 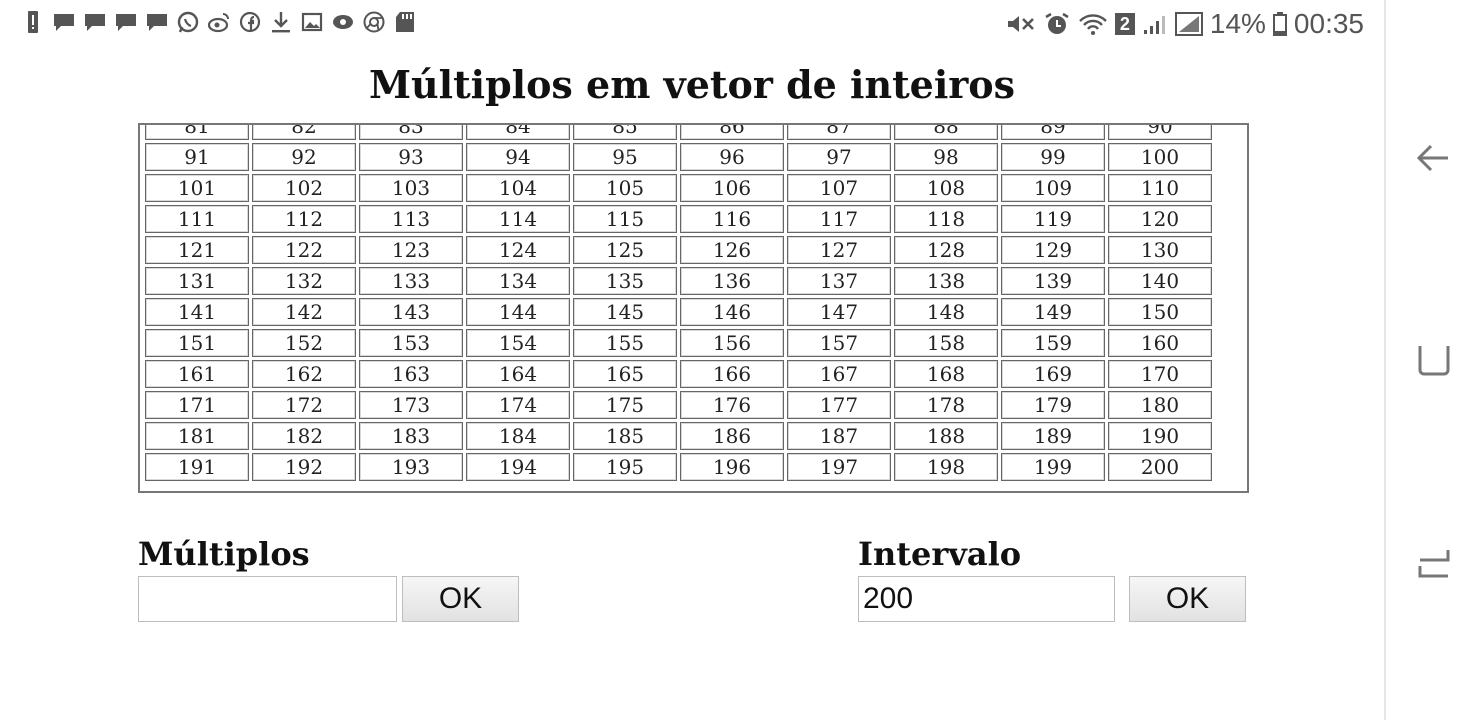 I want to click on table-cell: 186, so click(x=732, y=436).